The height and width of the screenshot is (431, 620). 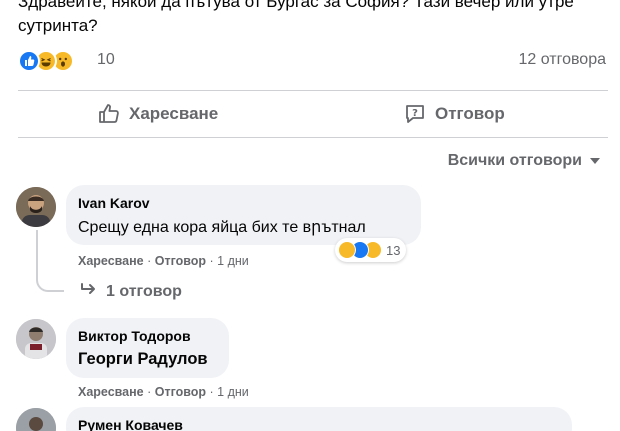 I want to click on comment-icon: ?, so click(x=415, y=114).